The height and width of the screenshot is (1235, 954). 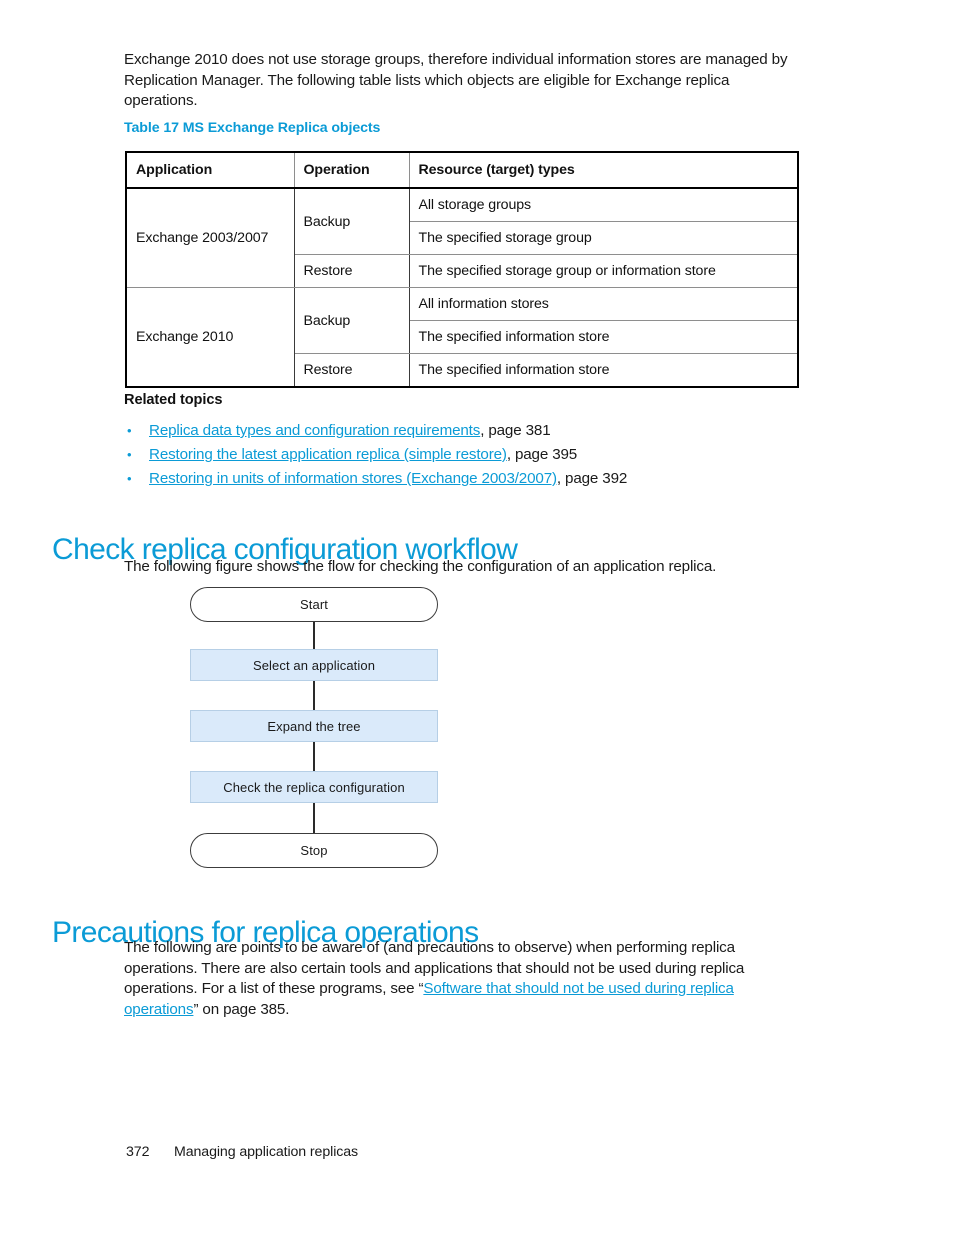 What do you see at coordinates (266, 1152) in the screenshot?
I see `footer-section-title: Managing application replicas` at bounding box center [266, 1152].